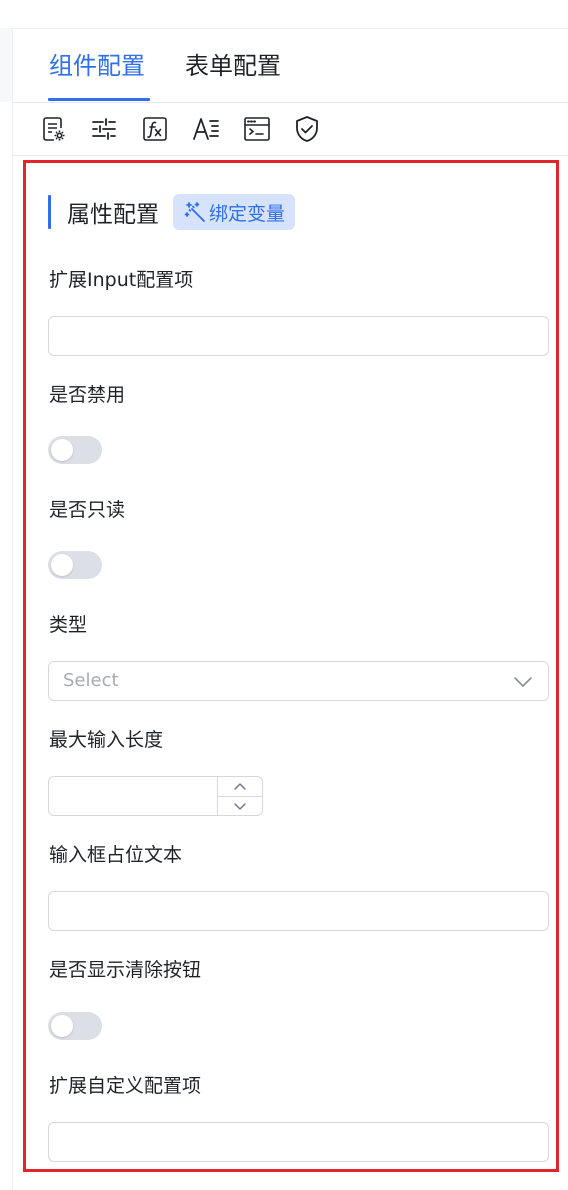 The width and height of the screenshot is (568, 1190). What do you see at coordinates (87, 510) in the screenshot?
I see `readonly-label: 是否只读` at bounding box center [87, 510].